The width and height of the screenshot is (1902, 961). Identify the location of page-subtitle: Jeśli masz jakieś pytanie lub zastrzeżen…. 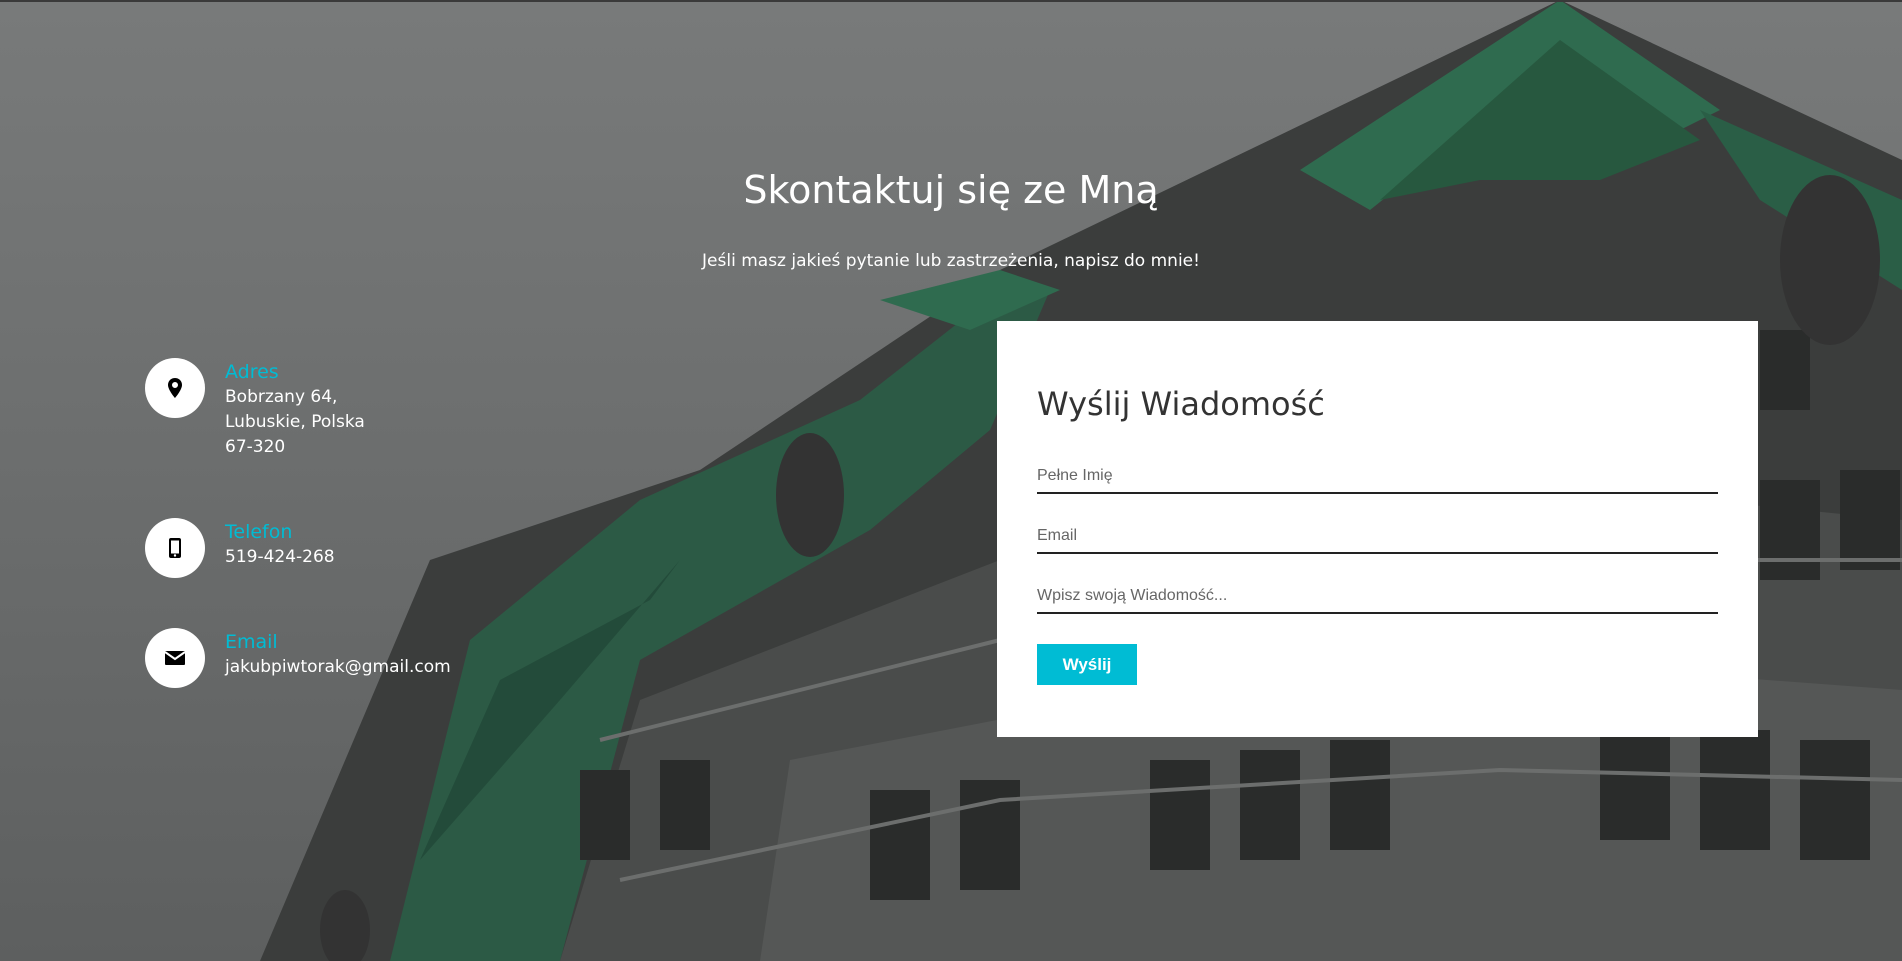
(951, 261).